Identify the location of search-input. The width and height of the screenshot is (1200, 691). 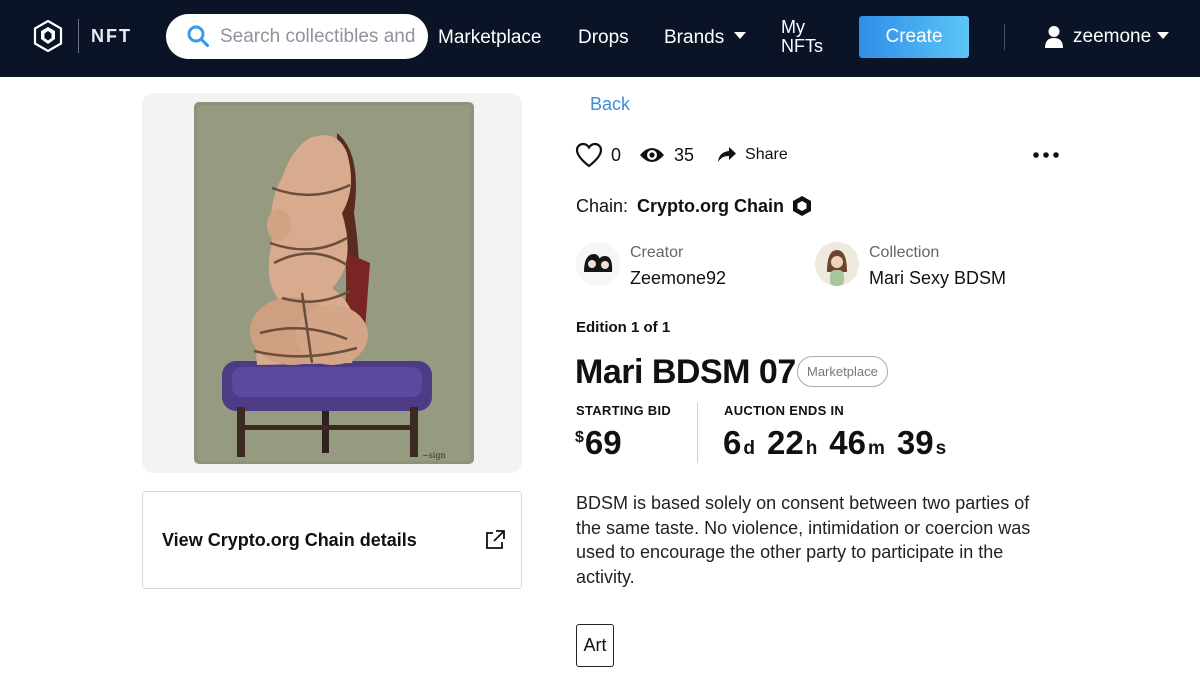
(320, 36).